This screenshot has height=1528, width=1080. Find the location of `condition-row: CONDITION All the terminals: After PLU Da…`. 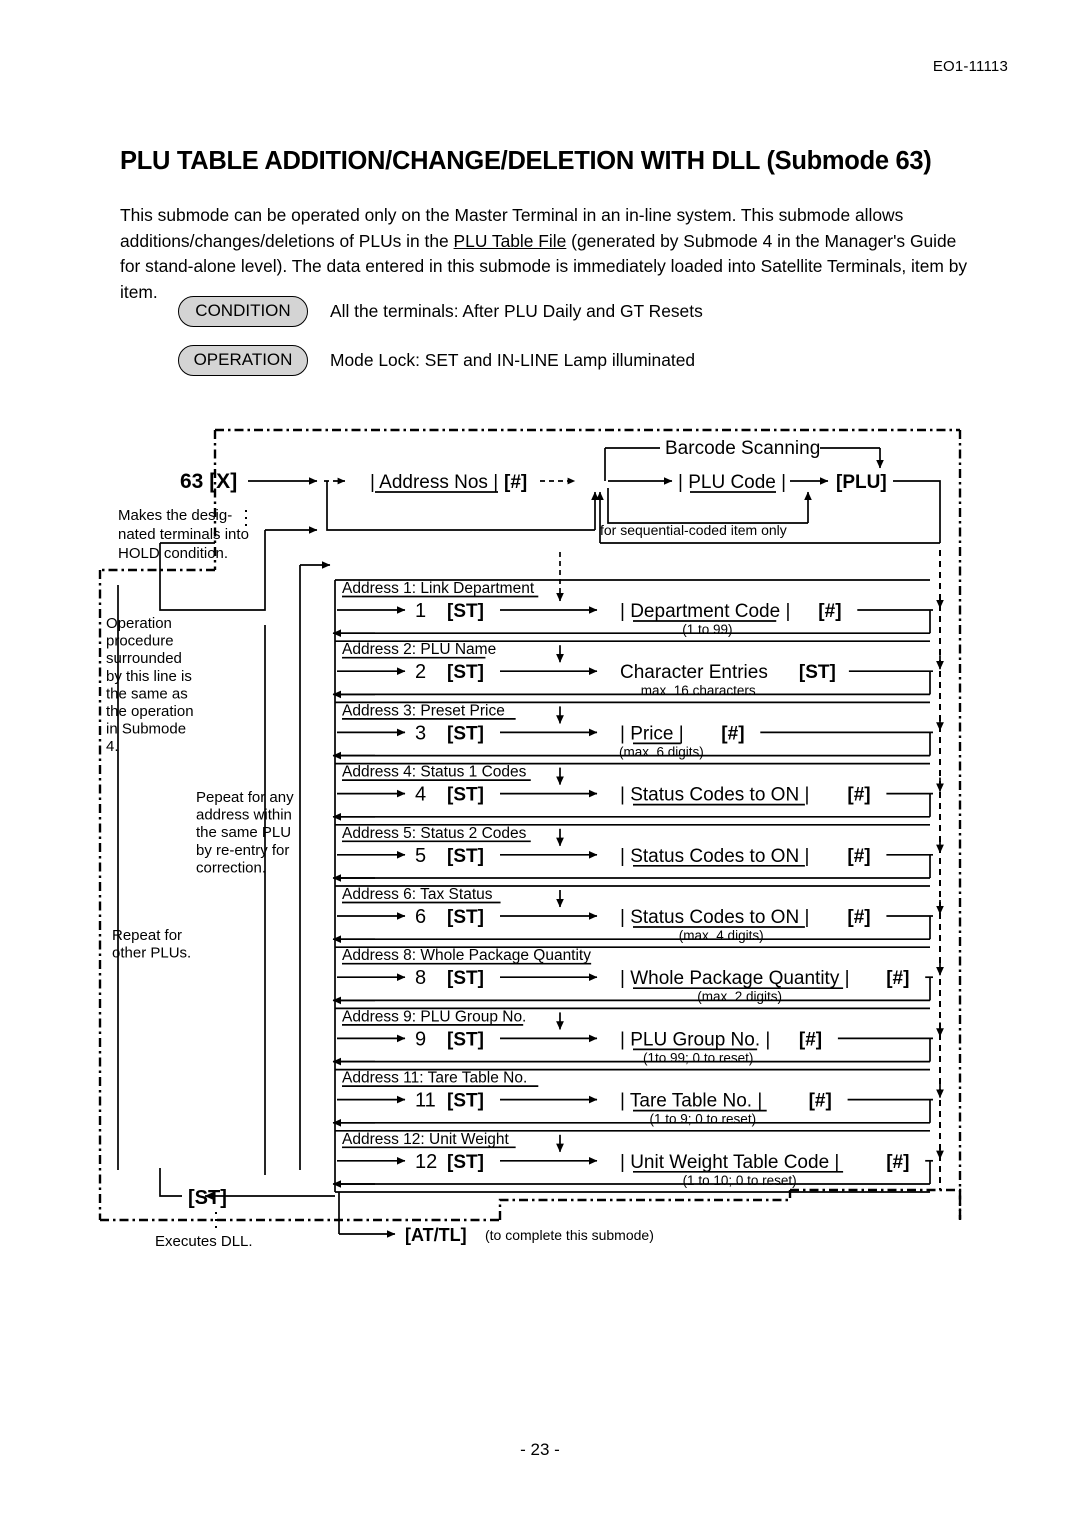

condition-row: CONDITION All the terminals: After PLU Da… is located at coordinates (440, 311).